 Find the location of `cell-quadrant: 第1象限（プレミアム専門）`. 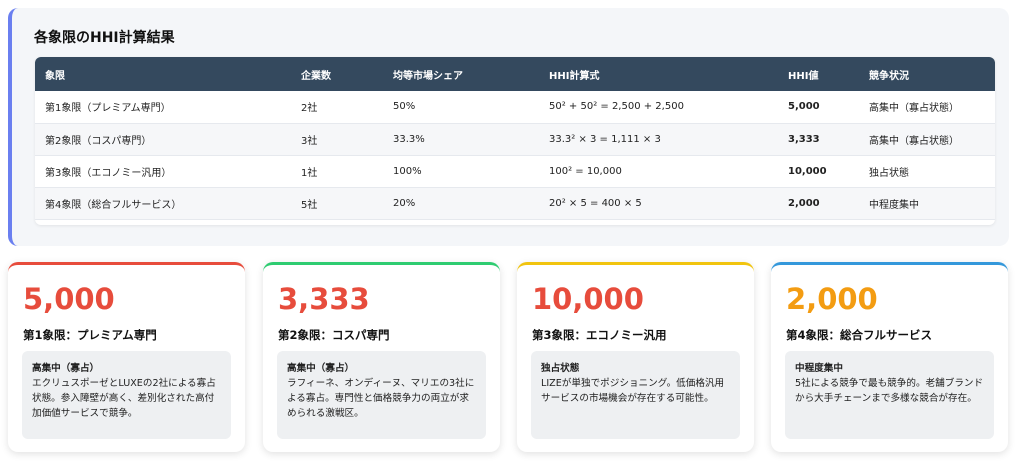

cell-quadrant: 第1象限（プレミアム専門） is located at coordinates (108, 109).